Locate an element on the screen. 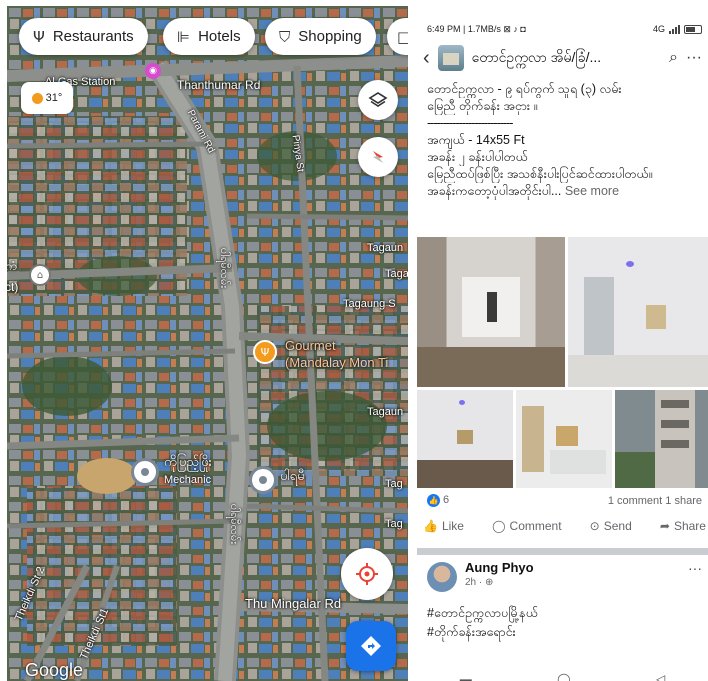  more-chip-icon: □ is located at coordinates (402, 36).